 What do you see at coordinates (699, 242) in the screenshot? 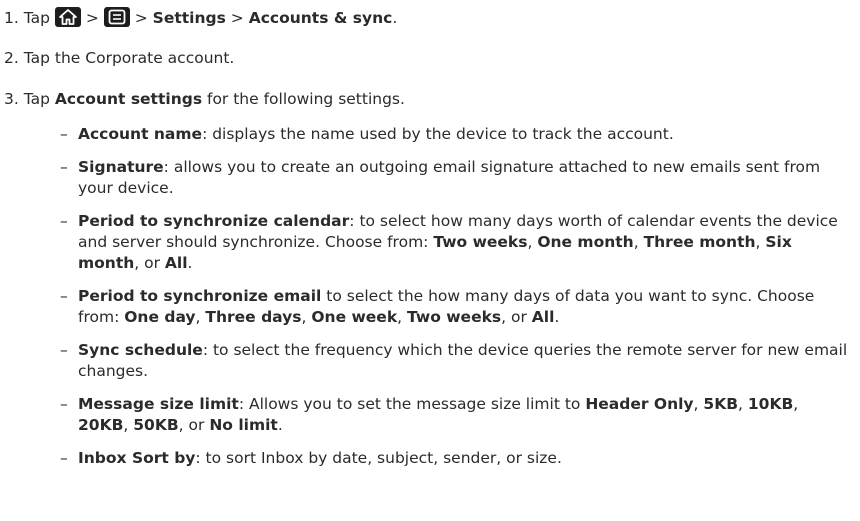
I see `bullet-term: Three month` at bounding box center [699, 242].